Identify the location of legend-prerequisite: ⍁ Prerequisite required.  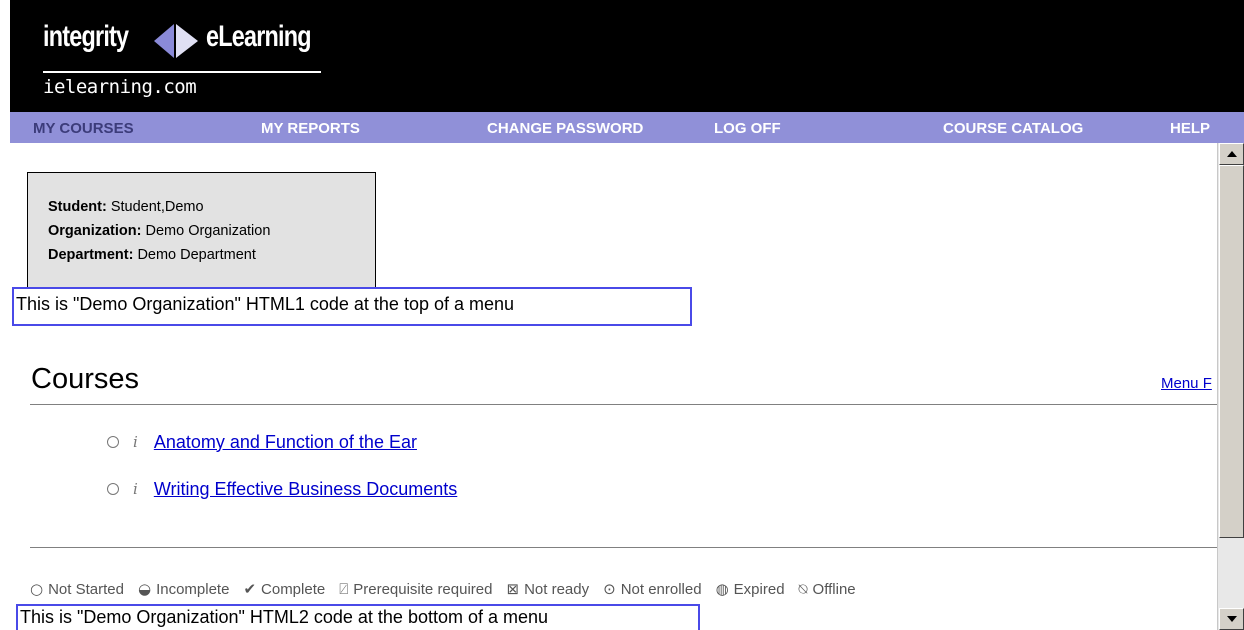
(416, 589).